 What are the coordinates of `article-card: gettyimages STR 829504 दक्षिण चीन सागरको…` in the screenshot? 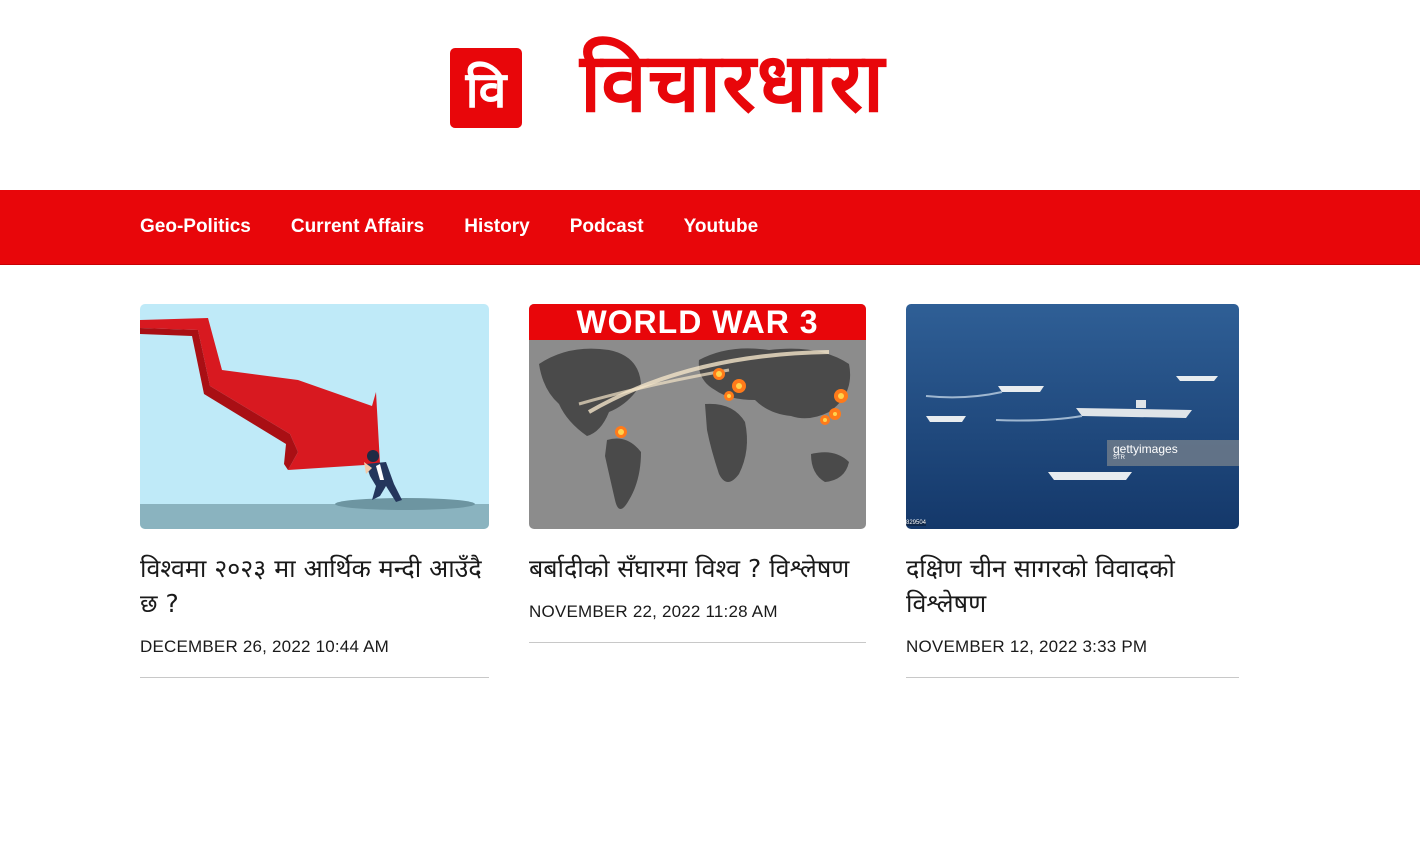 It's located at (1072, 491).